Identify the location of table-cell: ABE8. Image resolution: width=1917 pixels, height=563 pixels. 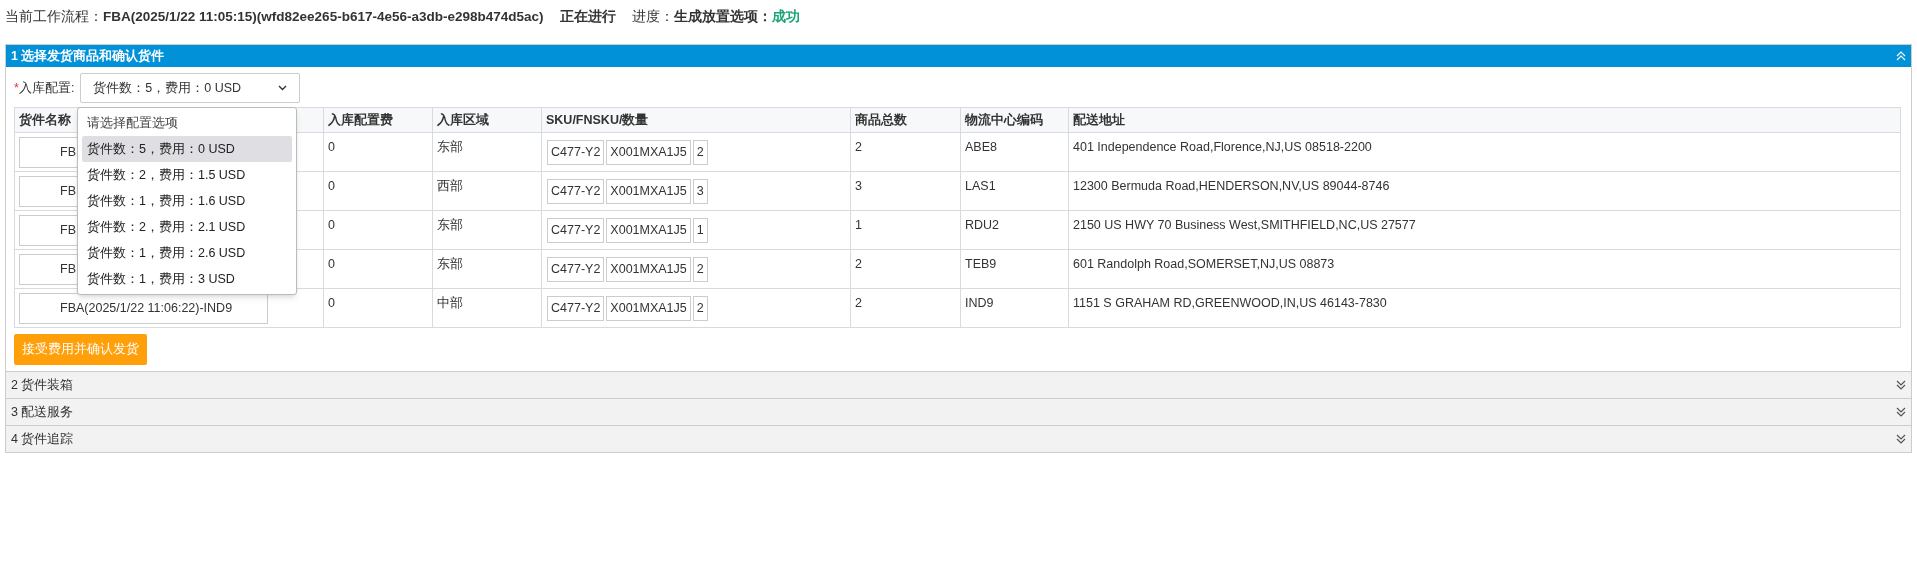
(1014, 152).